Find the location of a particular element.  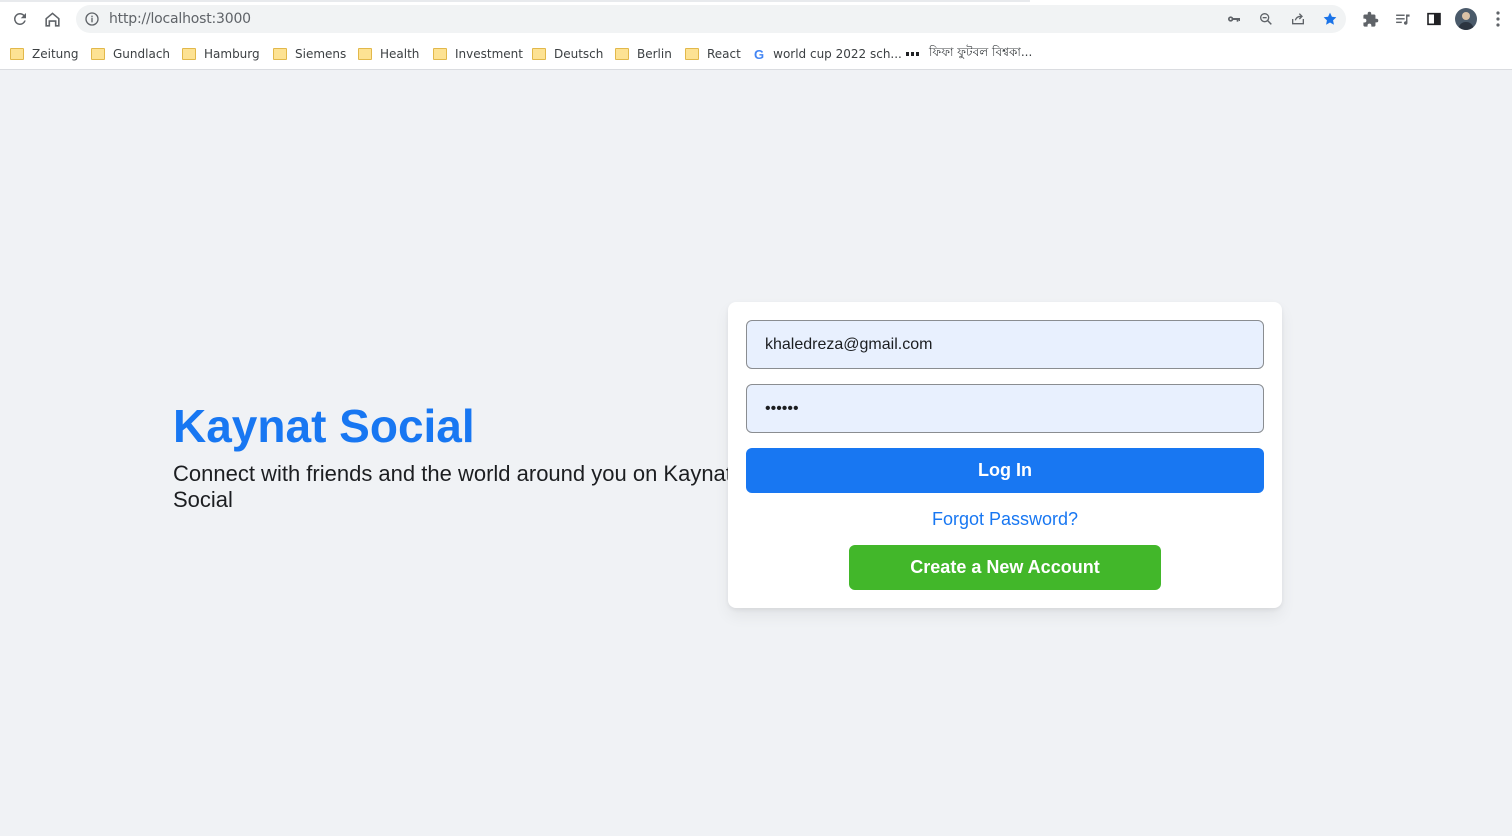

password-field is located at coordinates (1005, 408).